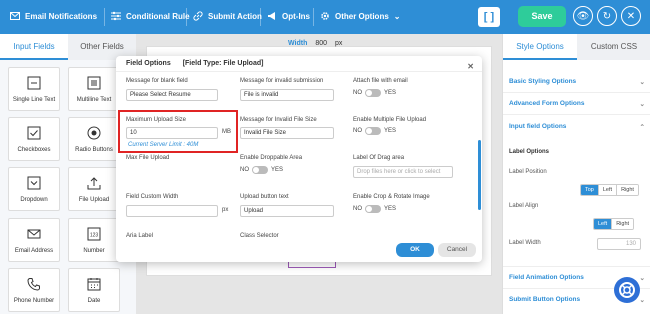 The width and height of the screenshot is (650, 314). I want to click on width-unit: px, so click(338, 43).